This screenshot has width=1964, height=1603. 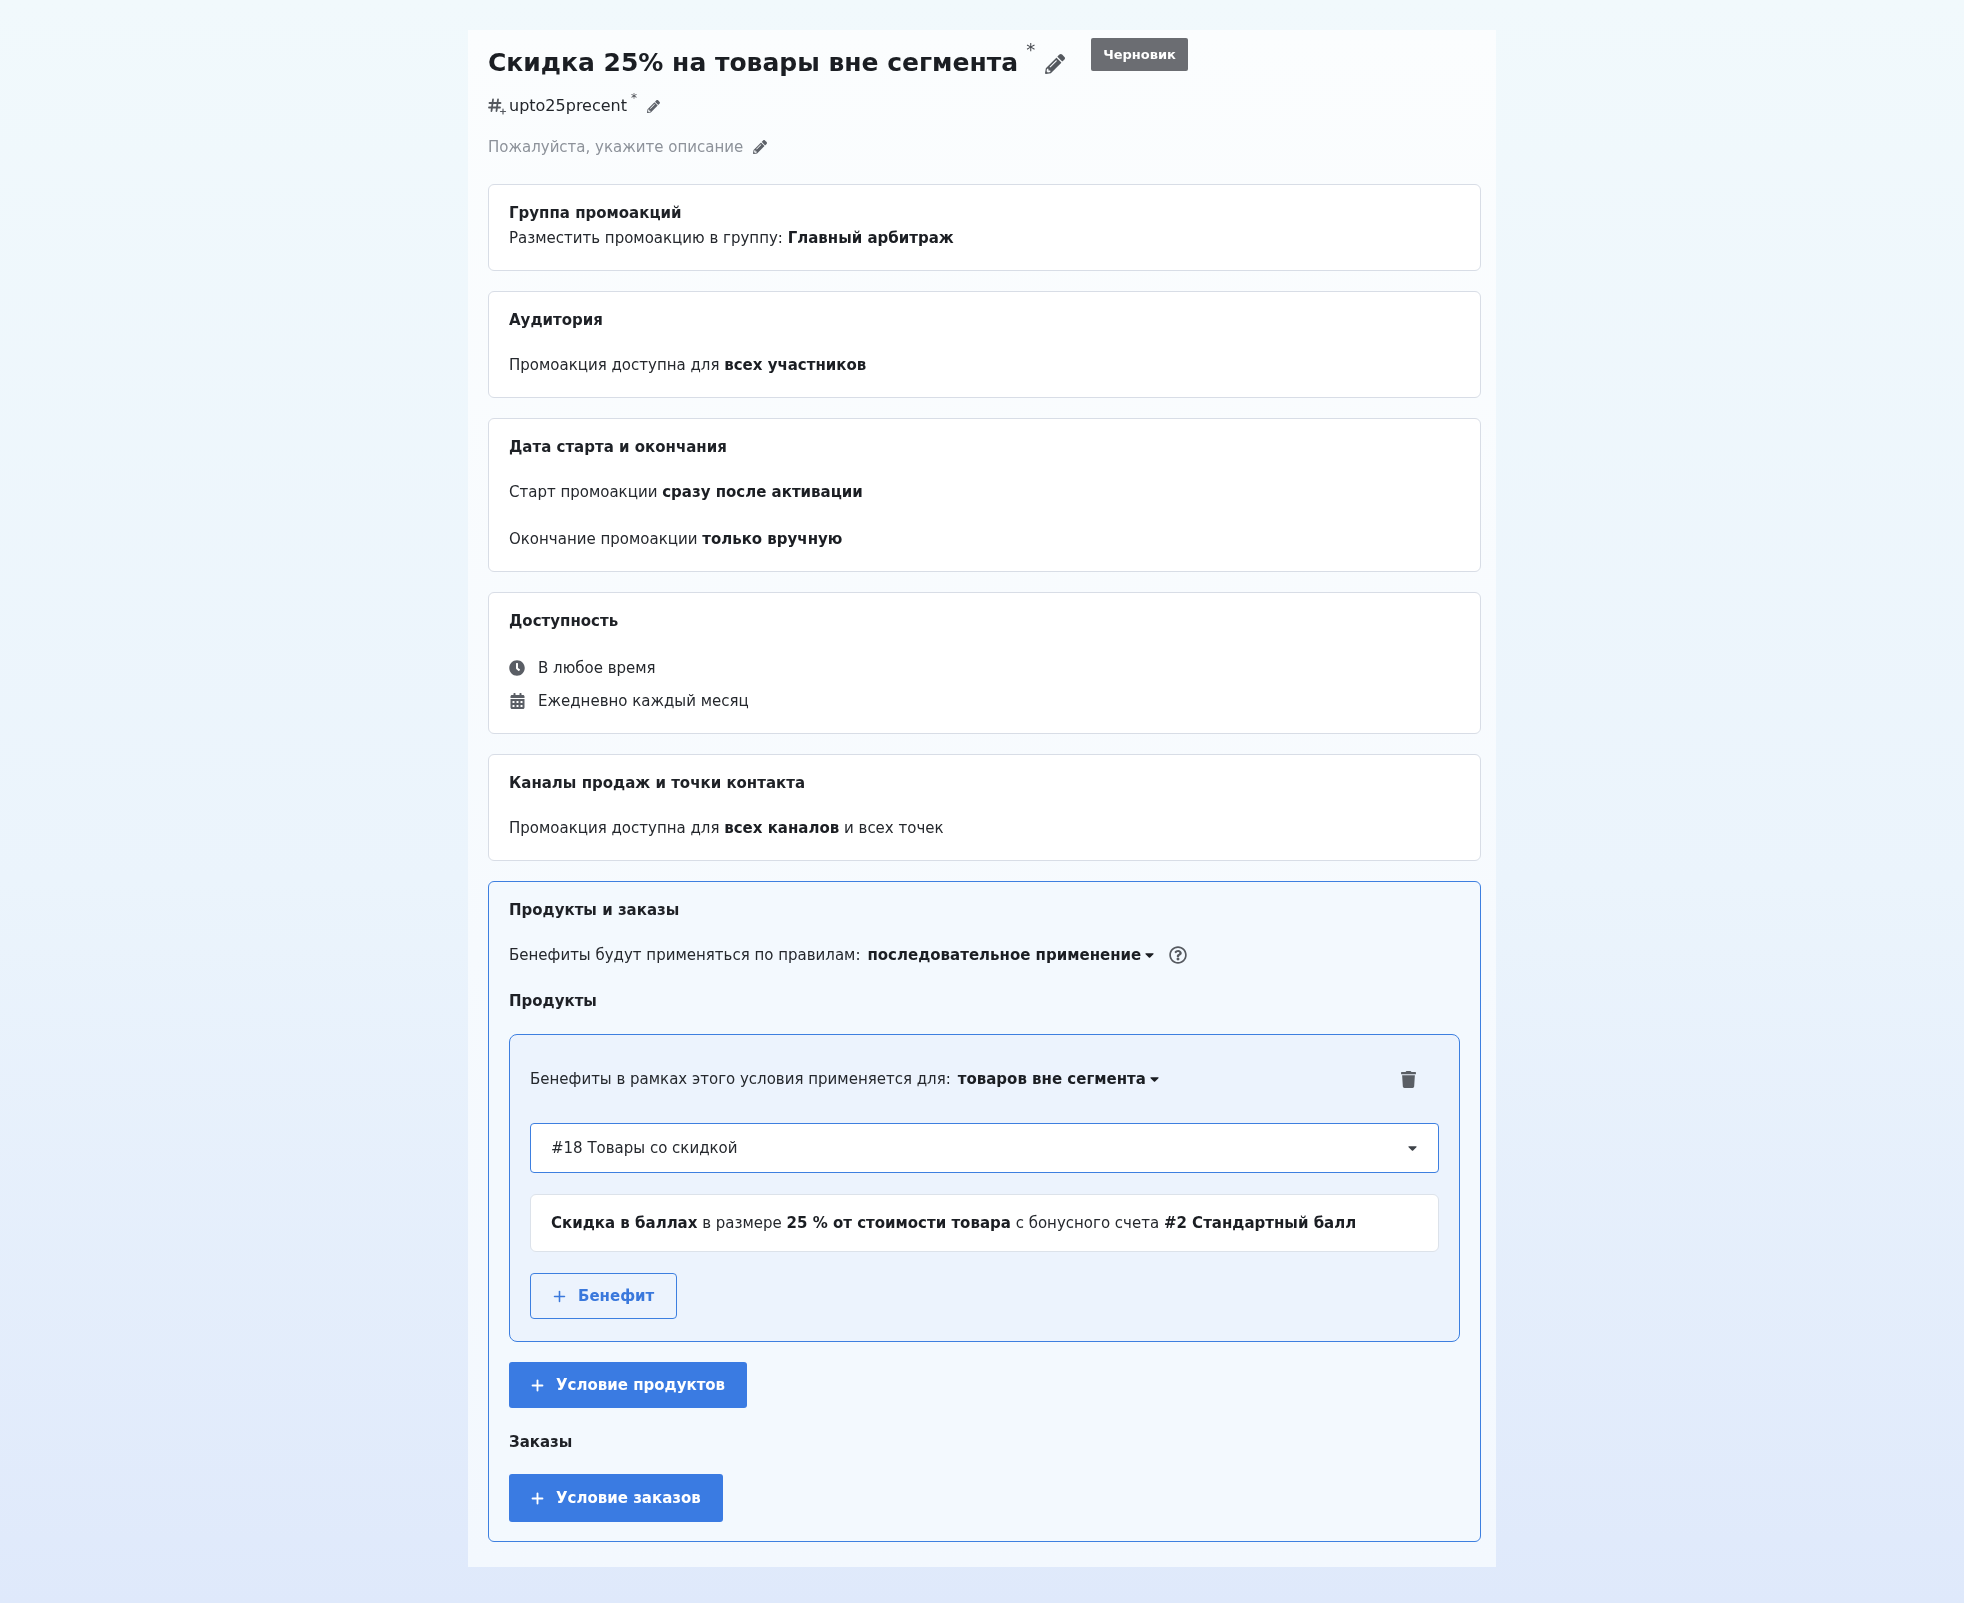 What do you see at coordinates (1408, 1079) in the screenshot?
I see `trash-icon` at bounding box center [1408, 1079].